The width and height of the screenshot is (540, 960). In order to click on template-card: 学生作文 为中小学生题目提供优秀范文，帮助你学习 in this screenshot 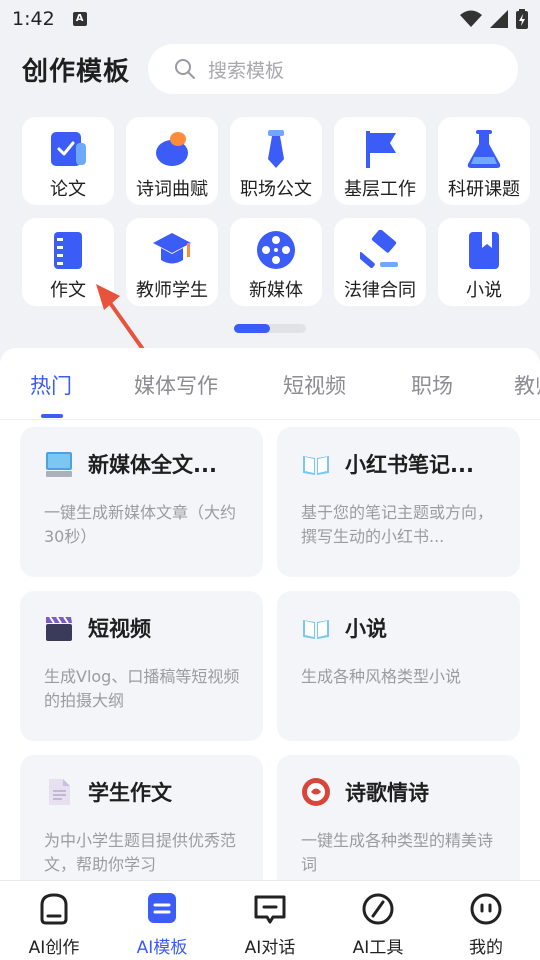, I will do `click(141, 817)`.